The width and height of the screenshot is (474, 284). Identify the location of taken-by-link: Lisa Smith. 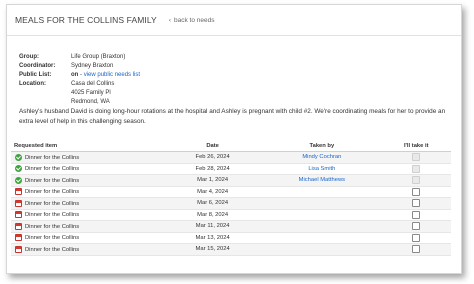
(321, 169).